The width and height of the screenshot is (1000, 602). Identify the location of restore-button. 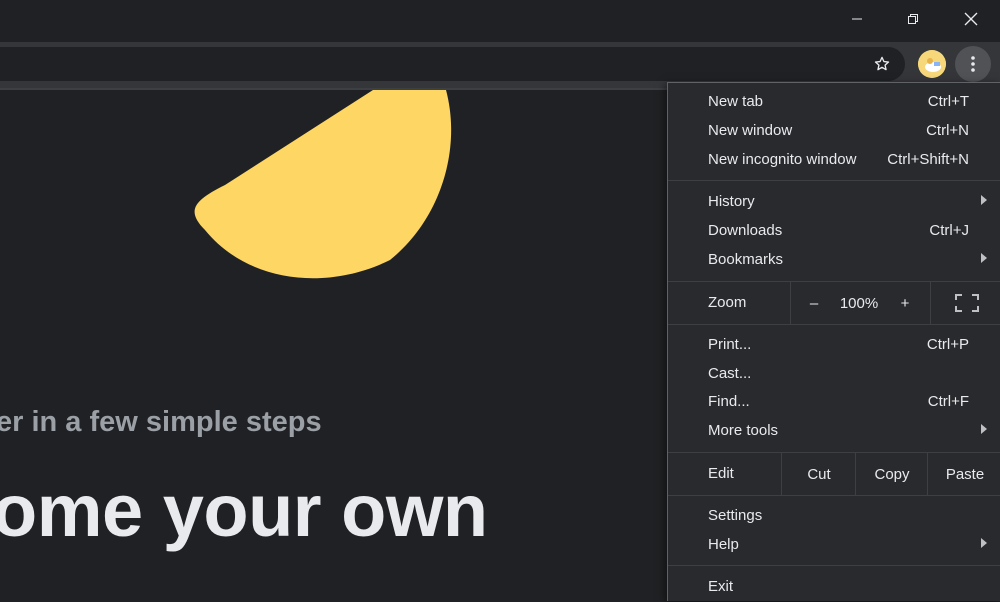
(913, 19).